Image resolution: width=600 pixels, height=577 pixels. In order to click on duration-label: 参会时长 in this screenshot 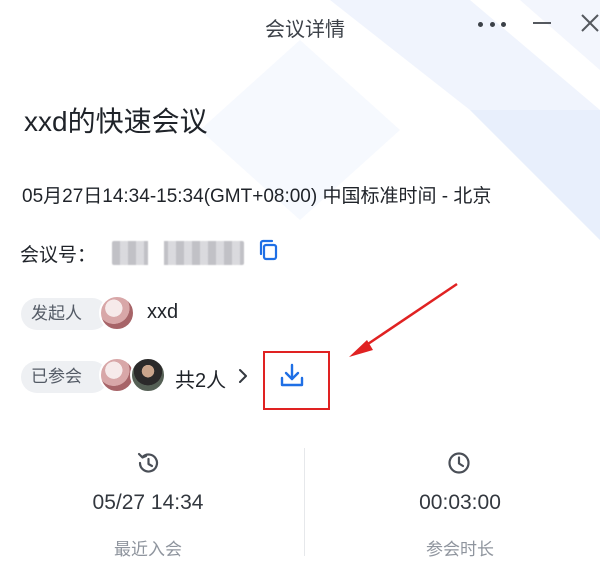, I will do `click(460, 549)`.